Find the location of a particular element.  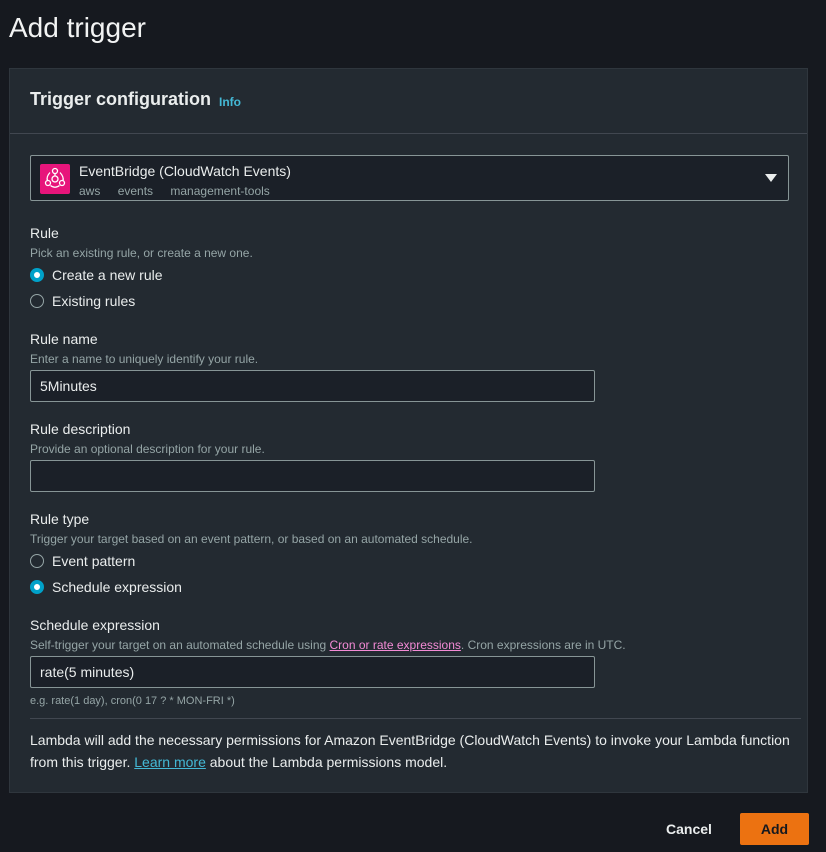

divider is located at coordinates (415, 718).